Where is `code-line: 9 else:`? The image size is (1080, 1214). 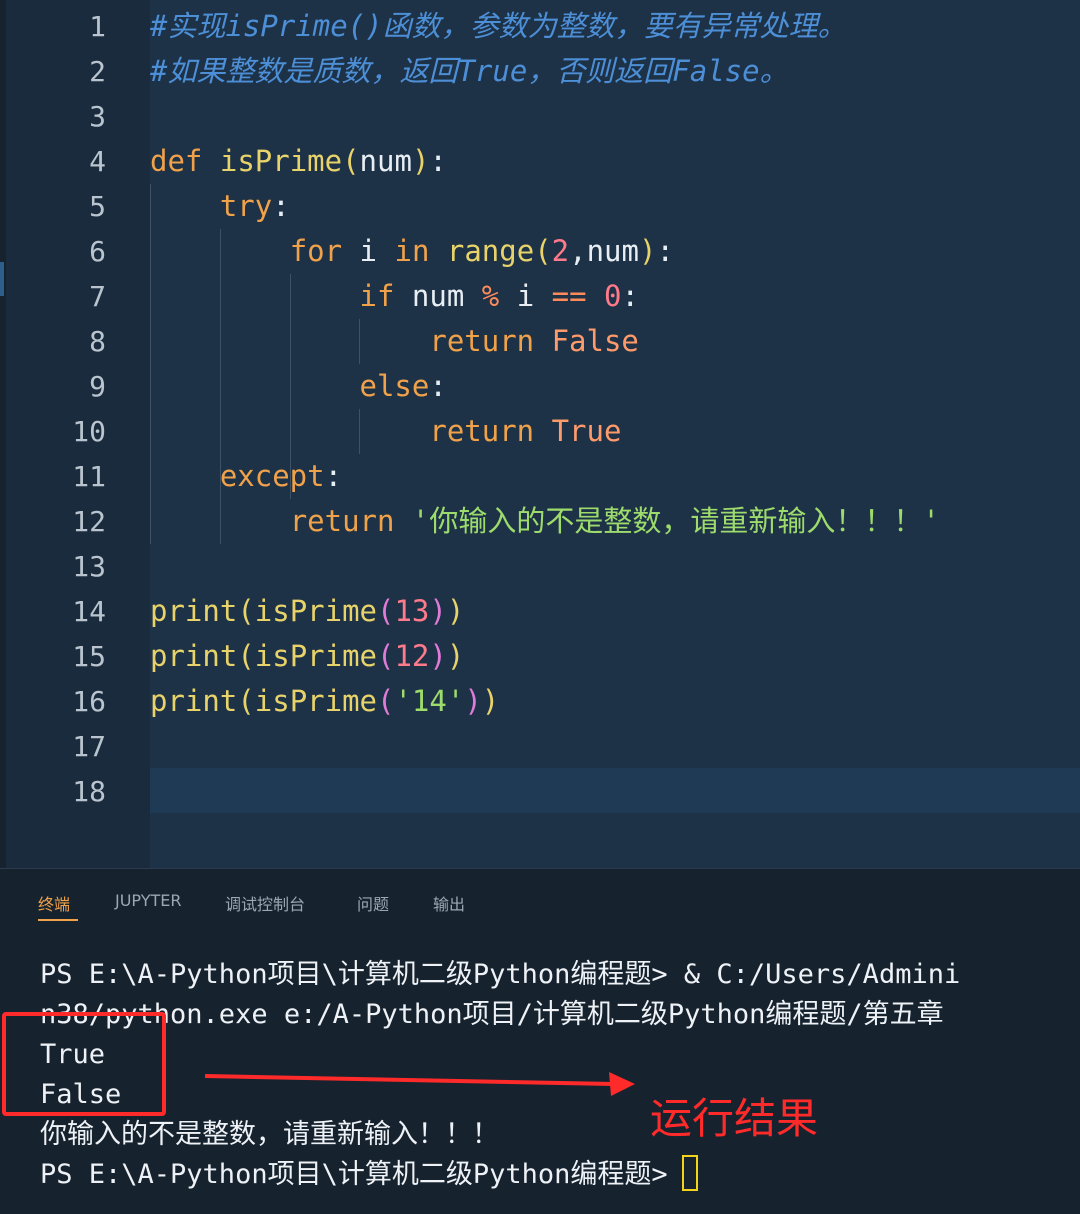
code-line: 9 else: is located at coordinates (540, 386).